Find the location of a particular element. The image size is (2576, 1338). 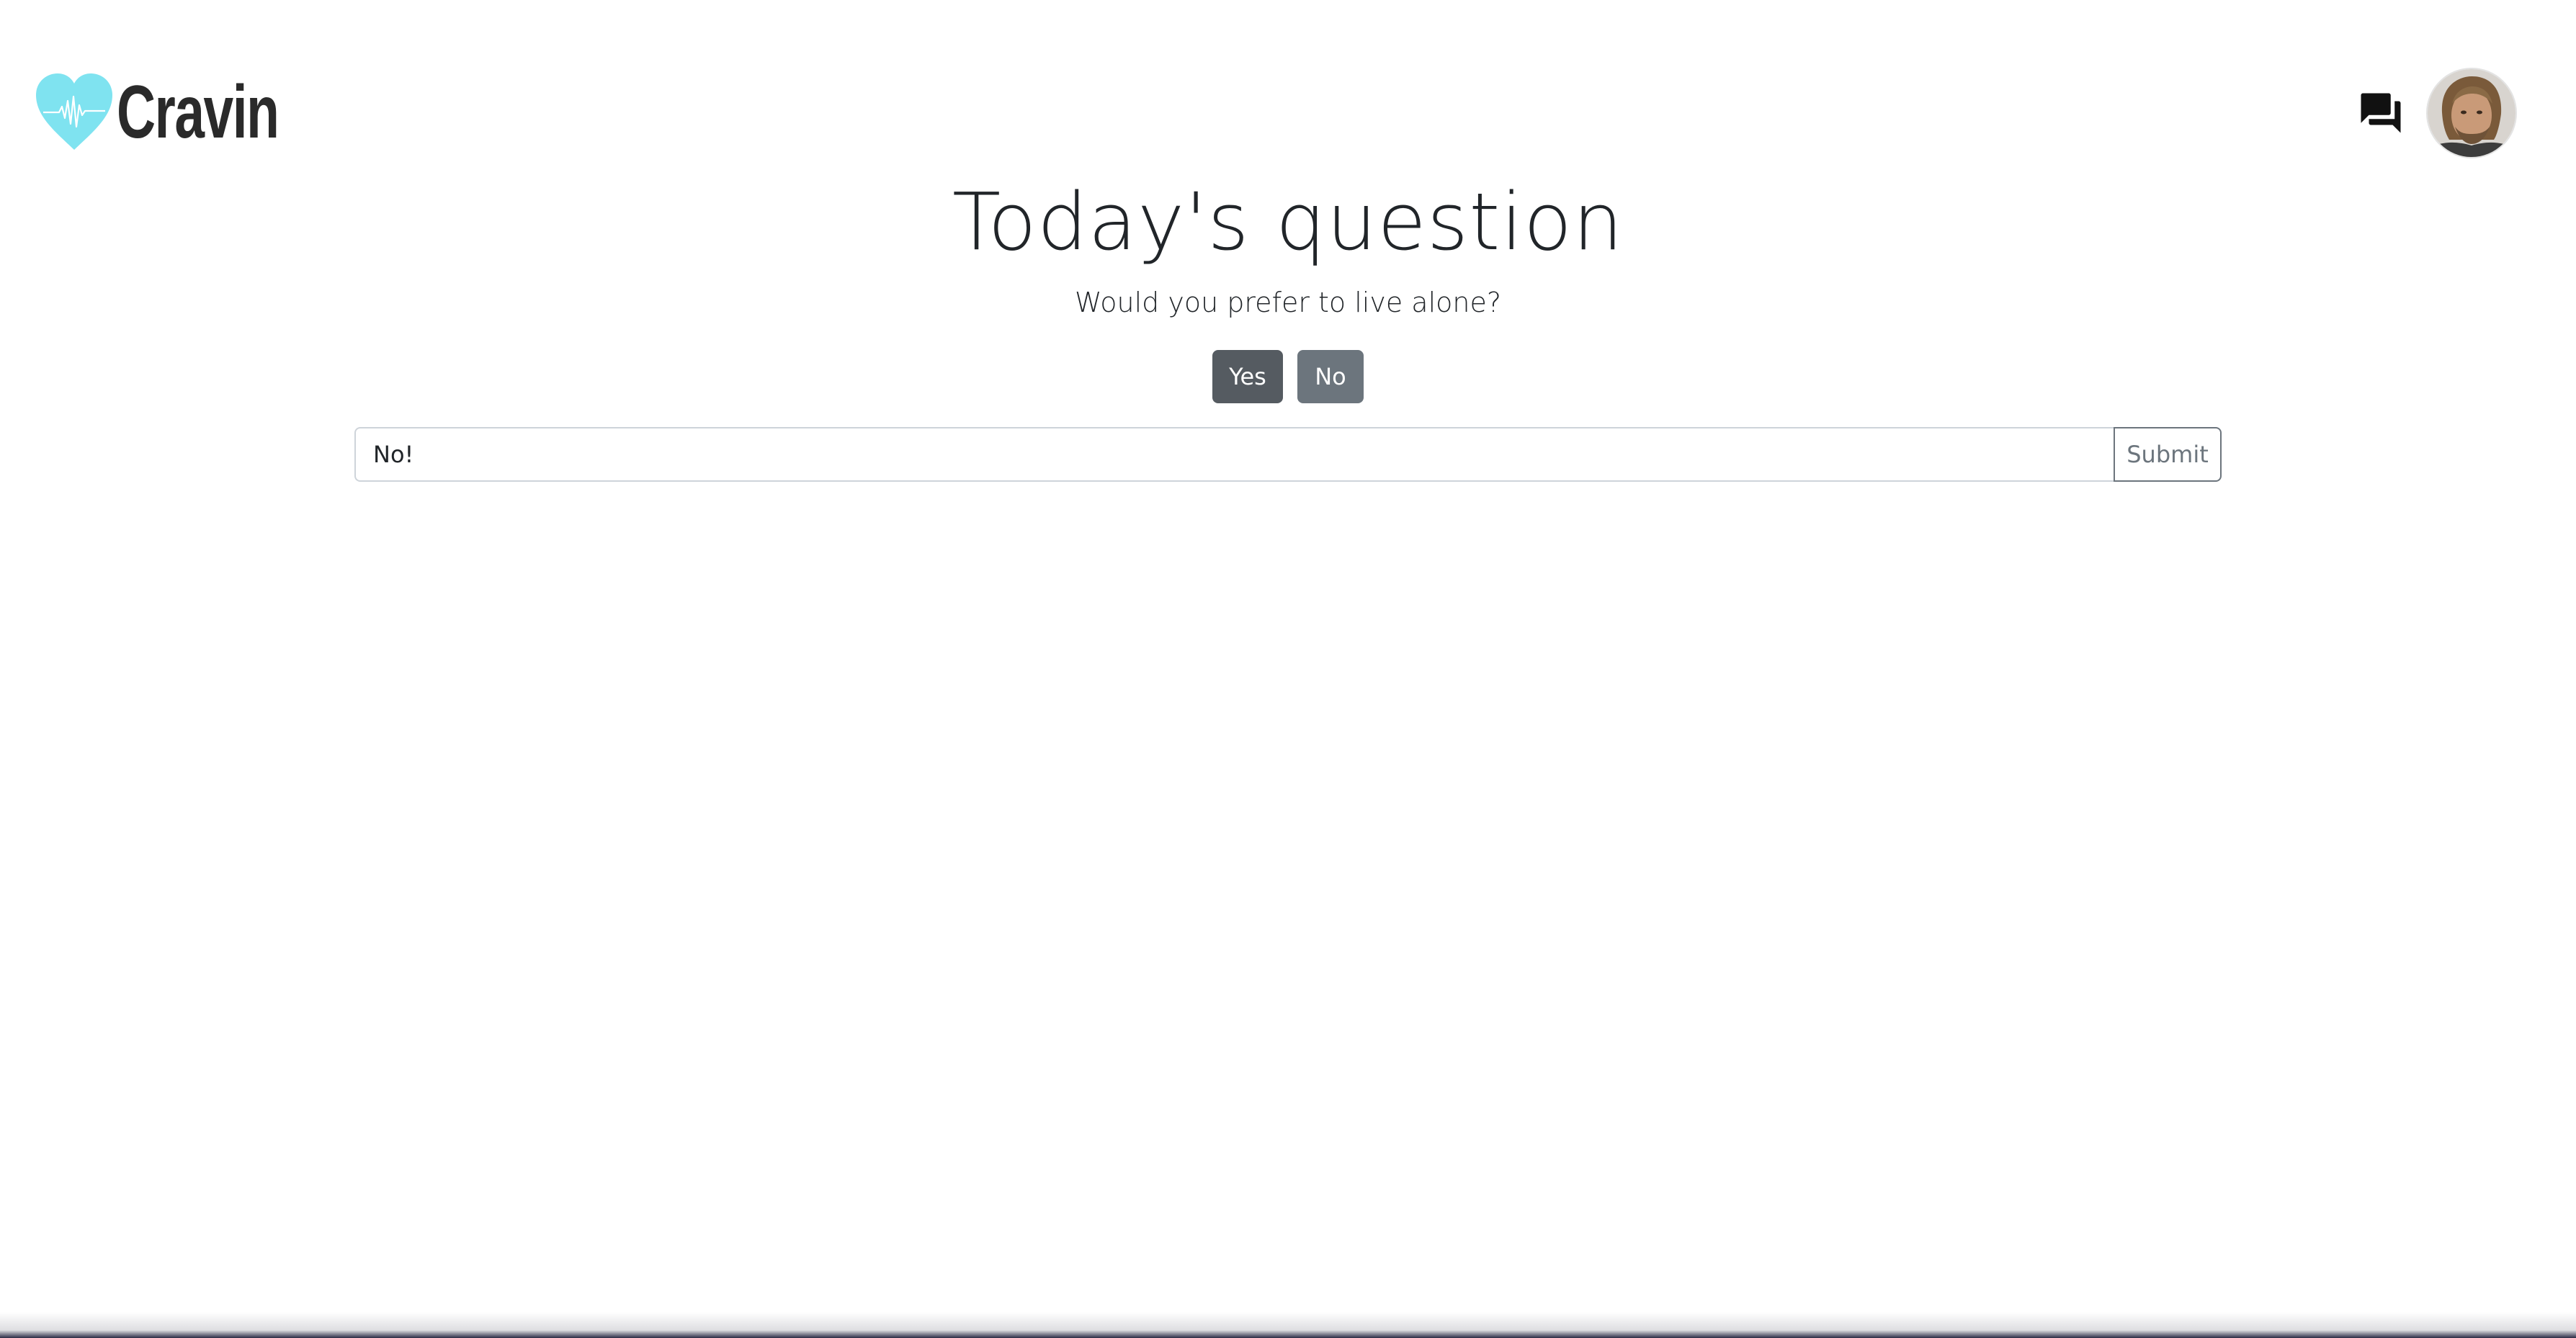

yes-button: Yes is located at coordinates (1247, 376).